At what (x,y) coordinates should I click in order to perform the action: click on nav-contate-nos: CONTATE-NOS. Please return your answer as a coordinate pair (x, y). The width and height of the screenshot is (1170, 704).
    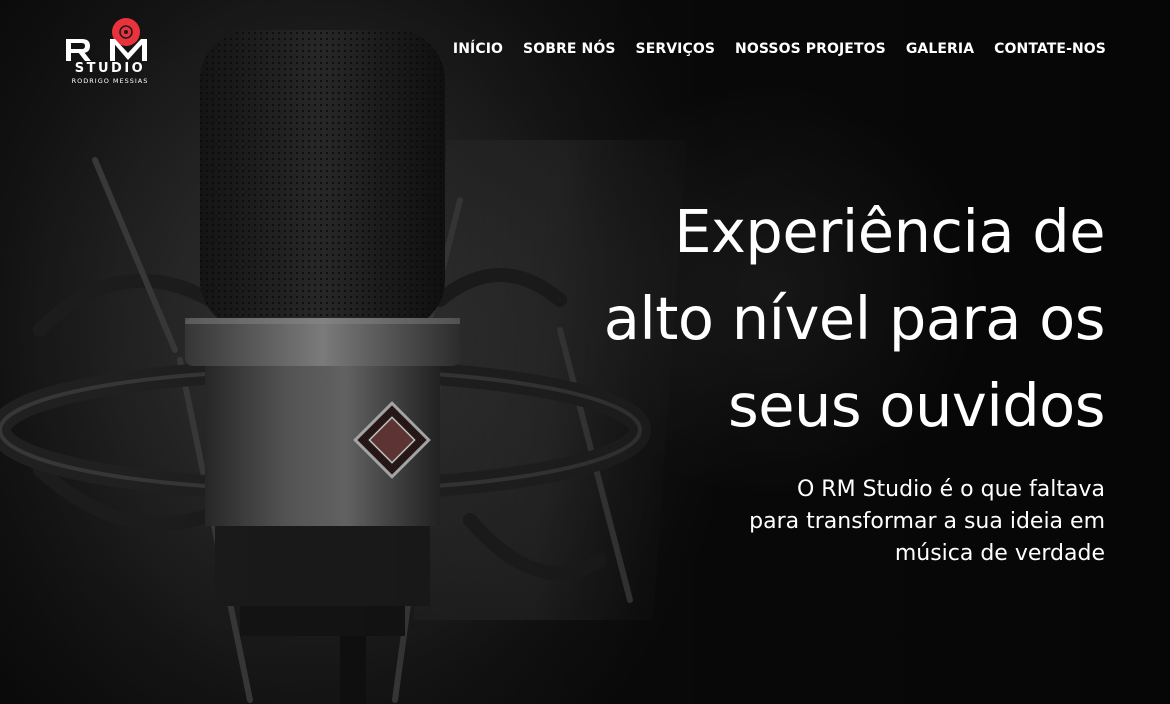
    Looking at the image, I should click on (1050, 49).